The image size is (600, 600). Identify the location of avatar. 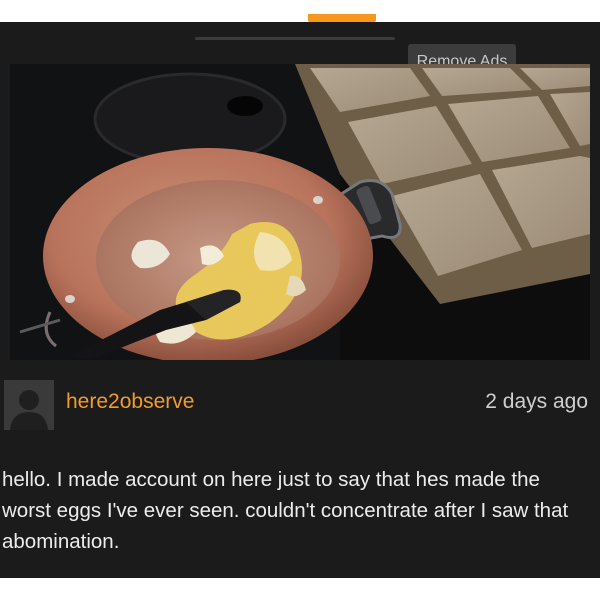
(29, 405).